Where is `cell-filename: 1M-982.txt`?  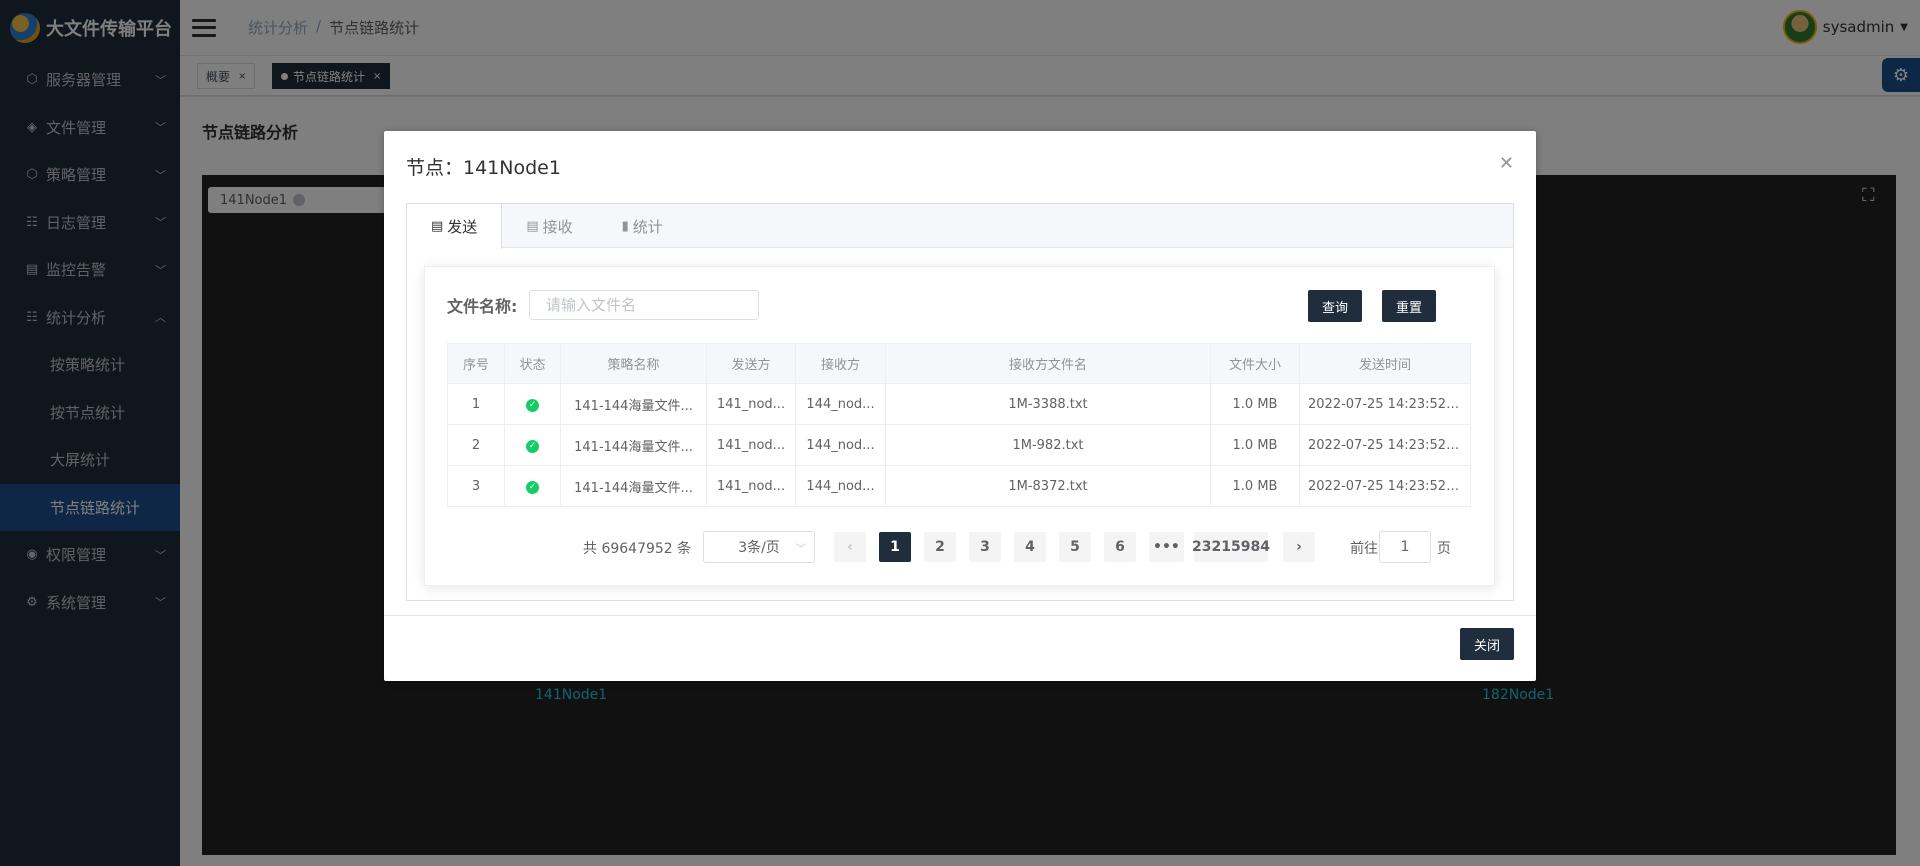
cell-filename: 1M-982.txt is located at coordinates (1048, 445).